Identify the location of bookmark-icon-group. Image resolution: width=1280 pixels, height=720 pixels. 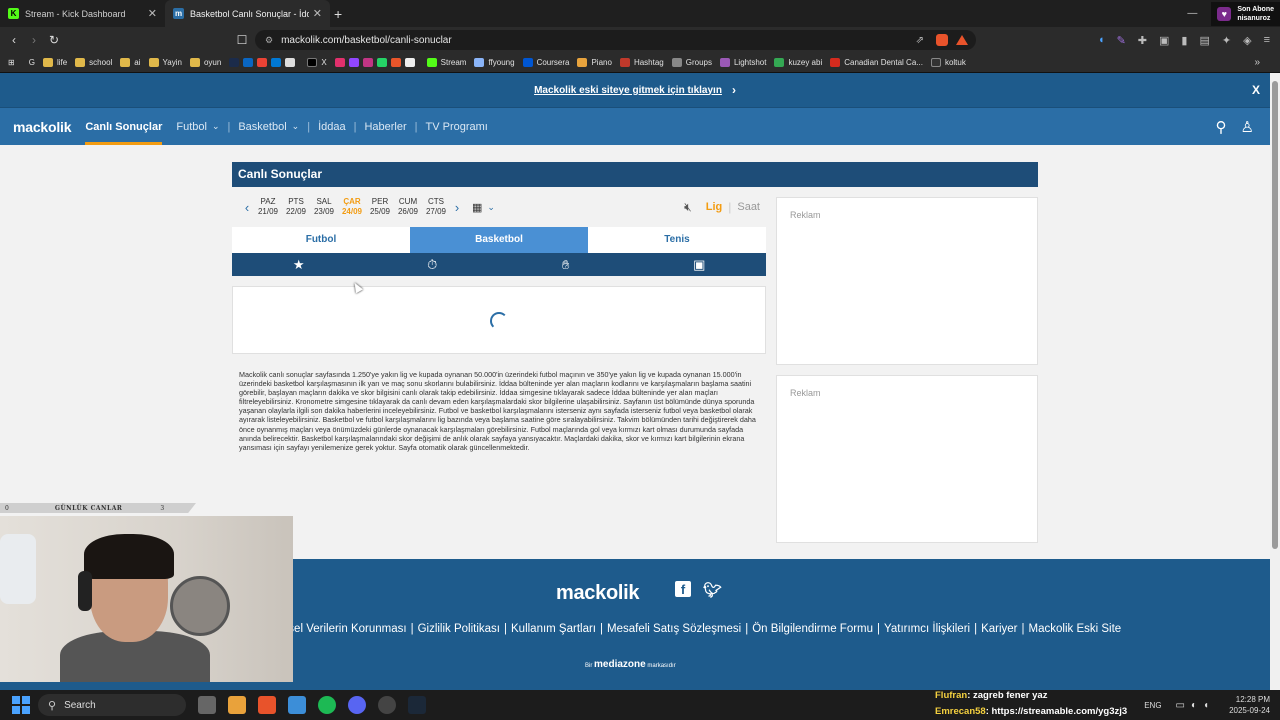
(264, 62).